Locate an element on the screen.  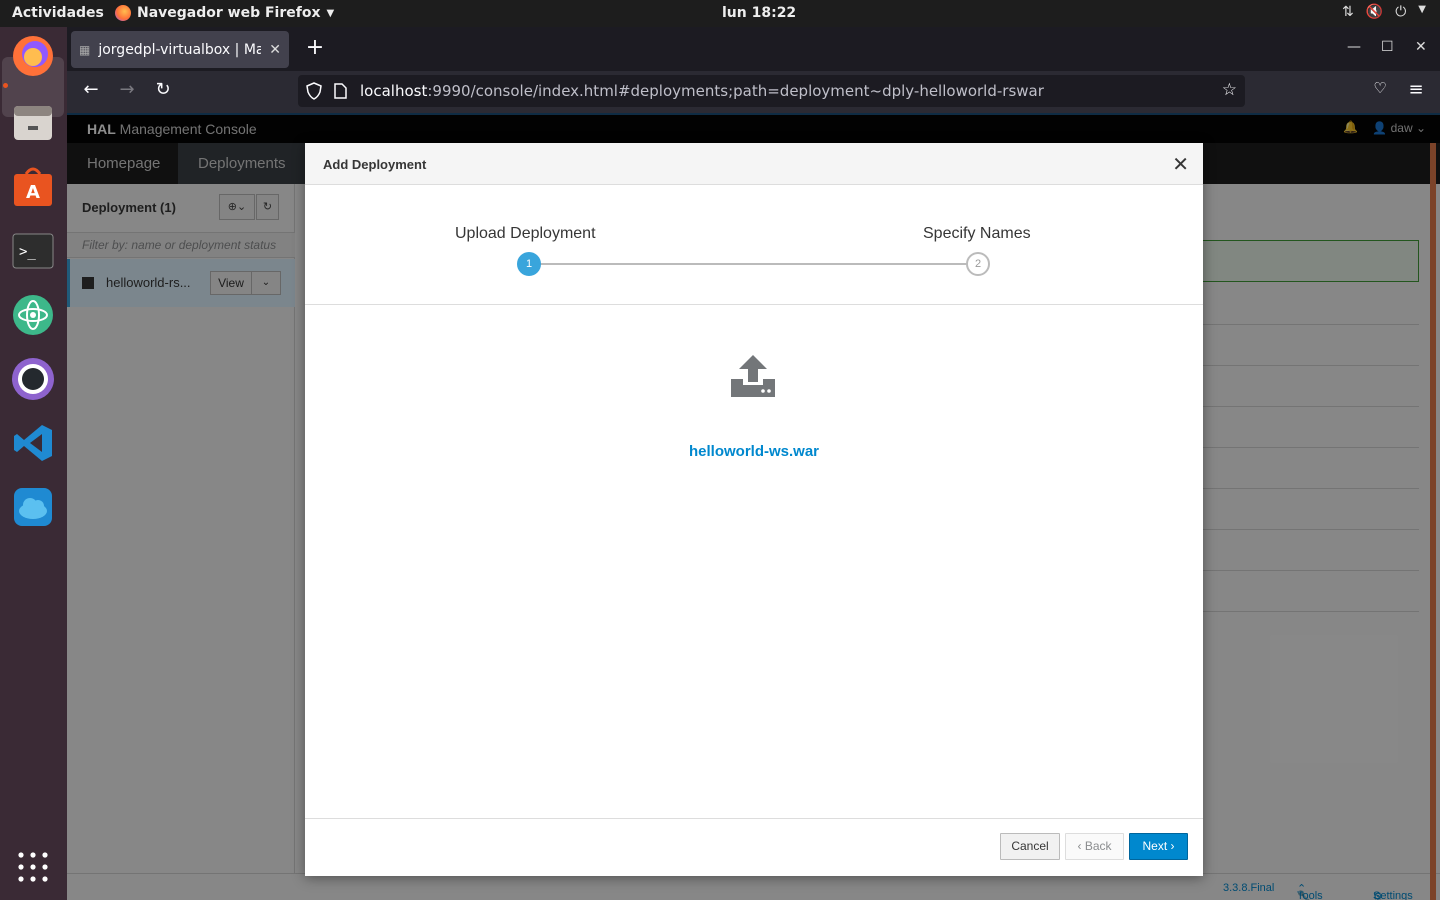
terminal-icon: >_ is located at coordinates (33, 251).